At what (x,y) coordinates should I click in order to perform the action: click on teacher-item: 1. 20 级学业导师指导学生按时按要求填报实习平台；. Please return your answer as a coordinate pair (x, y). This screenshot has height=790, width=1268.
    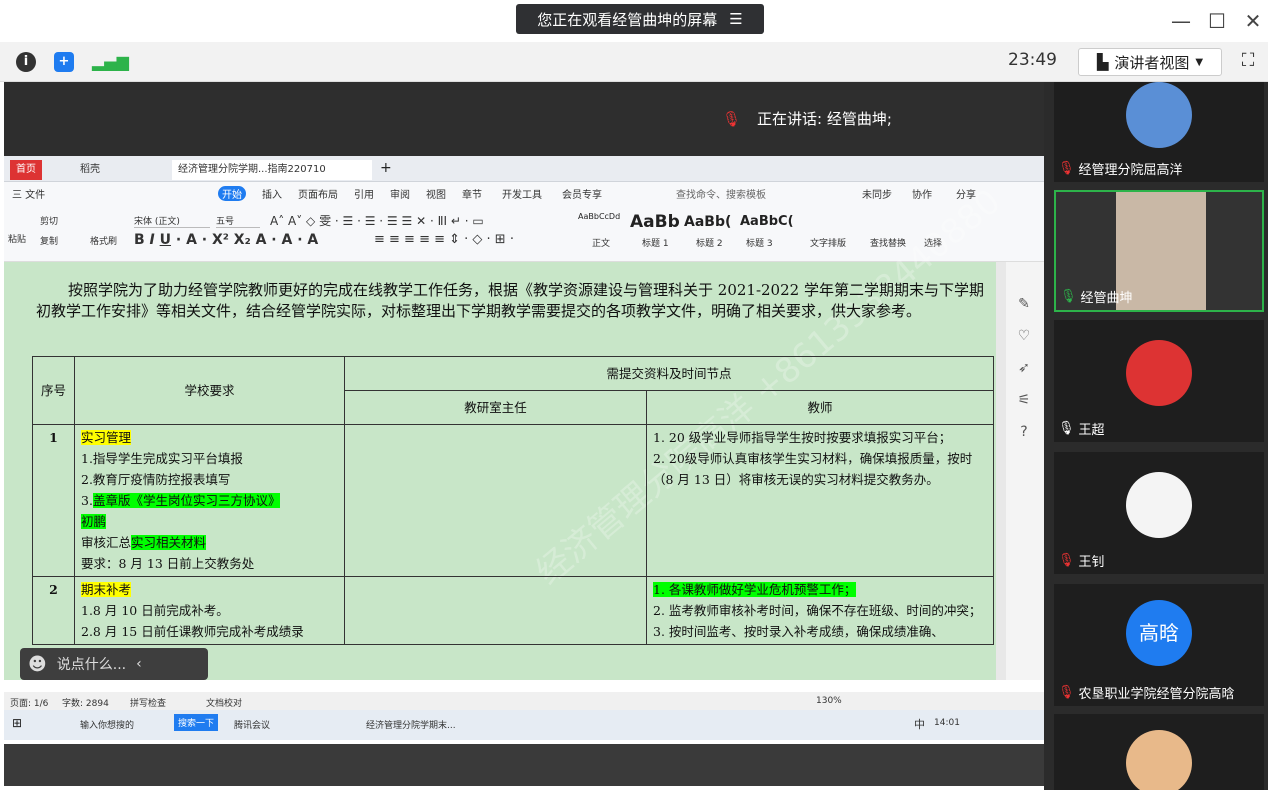
    Looking at the image, I should click on (802, 437).